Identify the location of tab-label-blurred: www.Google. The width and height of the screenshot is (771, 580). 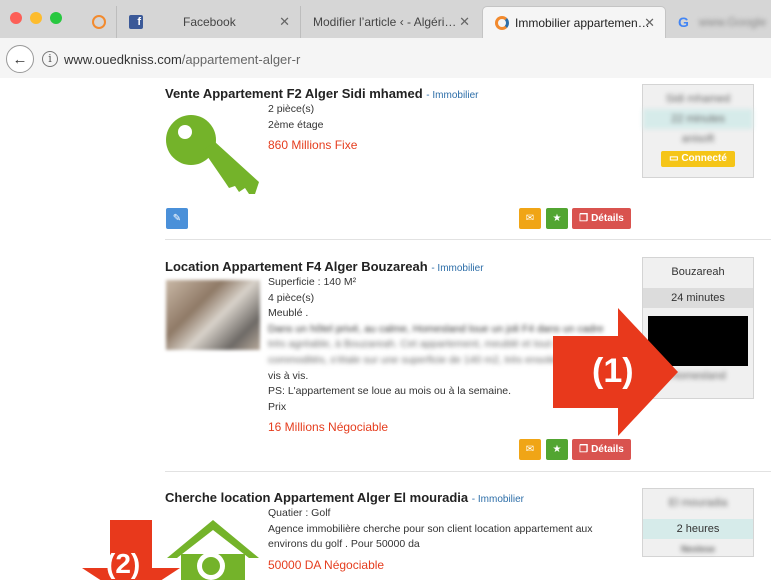
(732, 22).